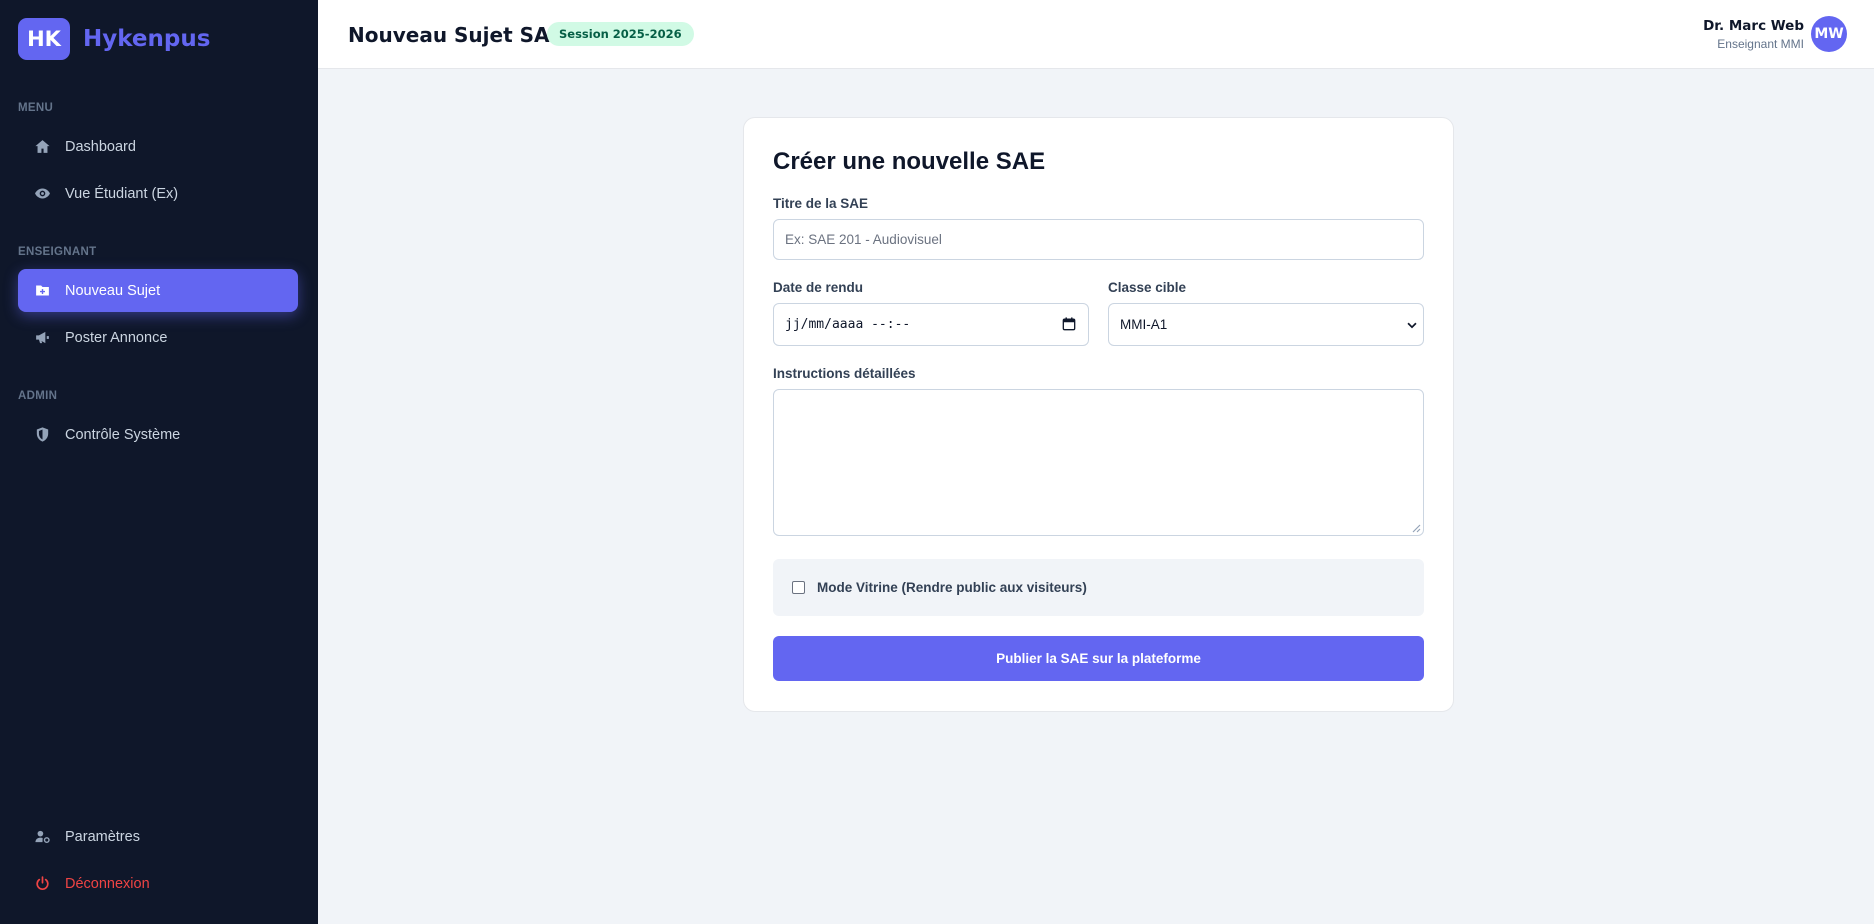 This screenshot has height=924, width=1874. What do you see at coordinates (100, 146) in the screenshot?
I see `sidebar-item-label: Dashboard` at bounding box center [100, 146].